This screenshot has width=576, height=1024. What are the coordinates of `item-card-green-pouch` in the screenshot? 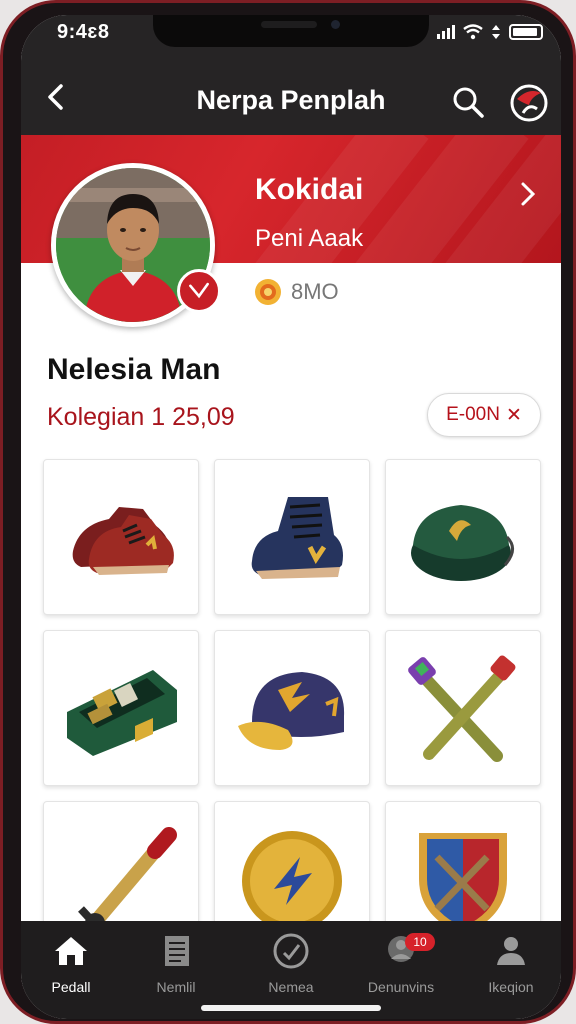 It's located at (463, 537).